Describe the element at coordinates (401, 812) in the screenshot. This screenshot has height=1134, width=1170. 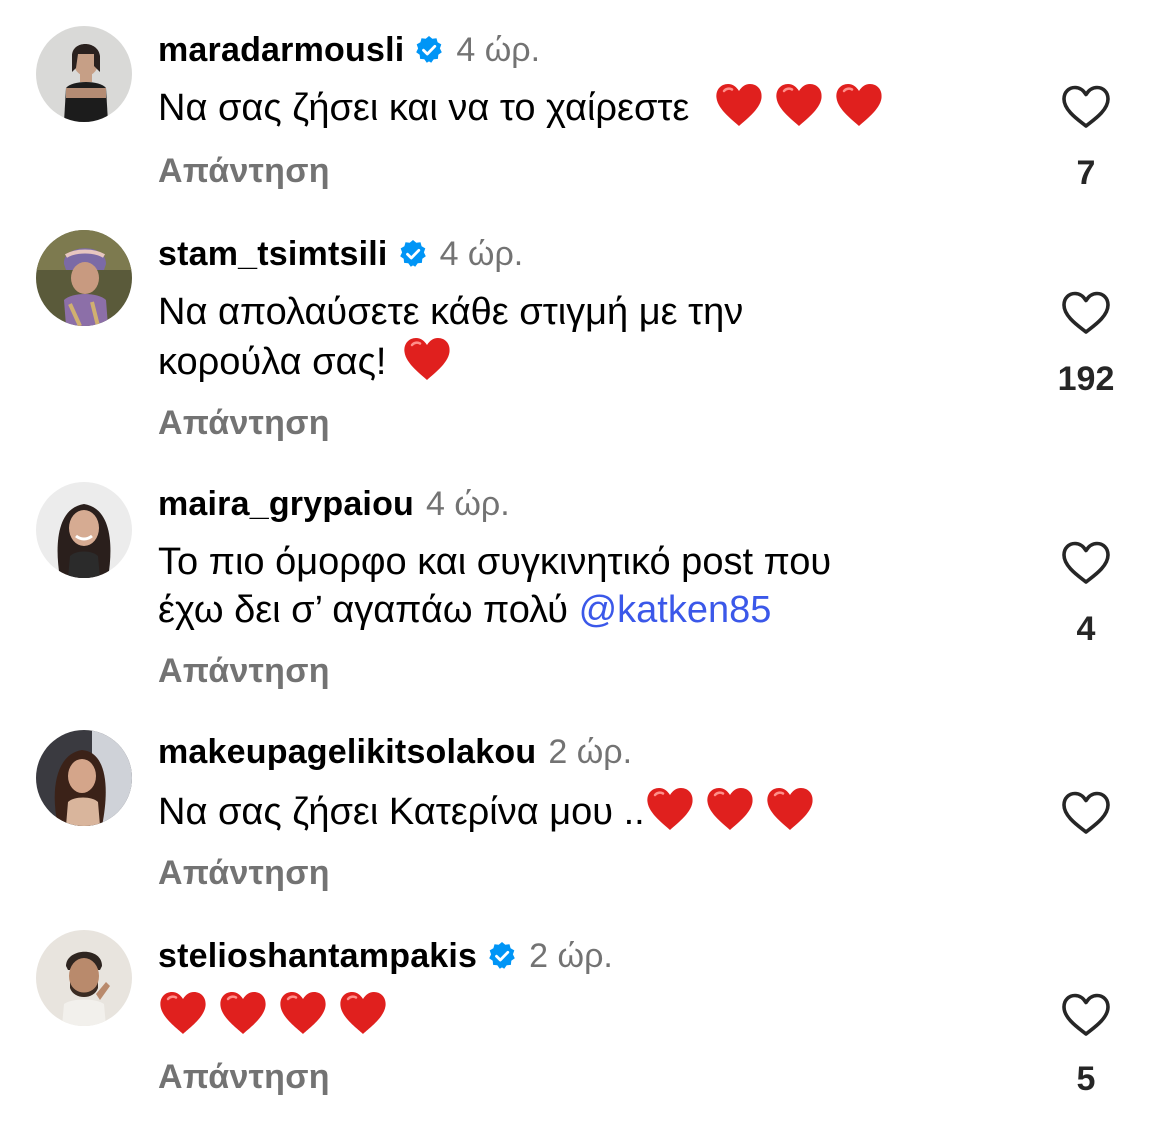
I see `comment-text-content: Να σας ζήσει Κατερίνα μου ..` at that location.